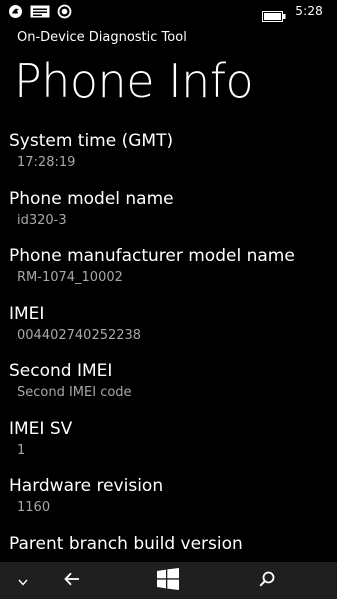  Describe the element at coordinates (21, 450) in the screenshot. I see `info-value: 1` at that location.